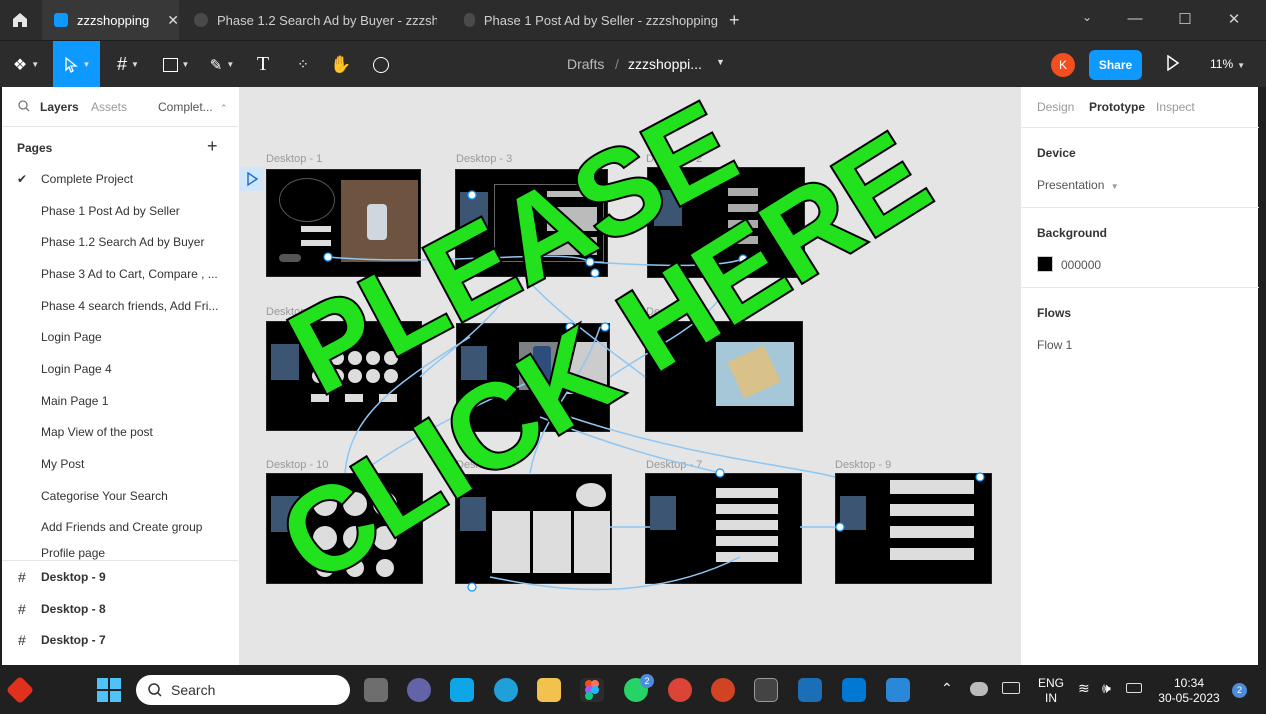 The image size is (1266, 714). I want to click on tab-inspect: Inspect, so click(1175, 107).